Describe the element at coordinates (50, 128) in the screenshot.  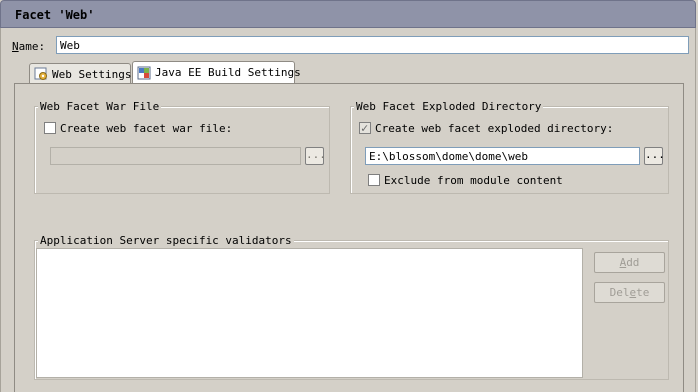
I see `create-war-checkbox` at that location.